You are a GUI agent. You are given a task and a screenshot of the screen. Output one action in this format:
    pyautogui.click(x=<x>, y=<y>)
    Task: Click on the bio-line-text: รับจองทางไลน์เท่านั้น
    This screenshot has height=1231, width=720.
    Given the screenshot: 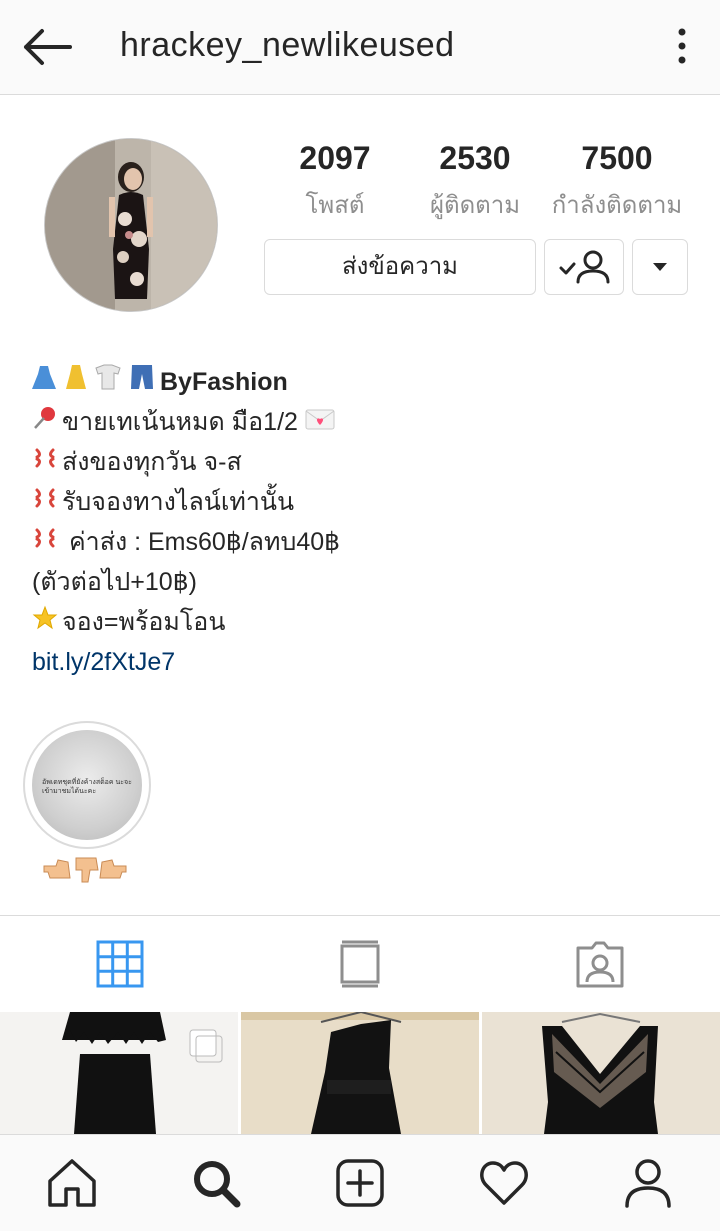 What is the action you would take?
    pyautogui.click(x=178, y=502)
    